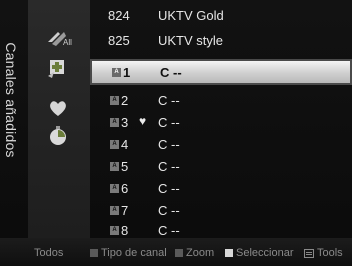  I want to click on channel-number: 3, so click(125, 122).